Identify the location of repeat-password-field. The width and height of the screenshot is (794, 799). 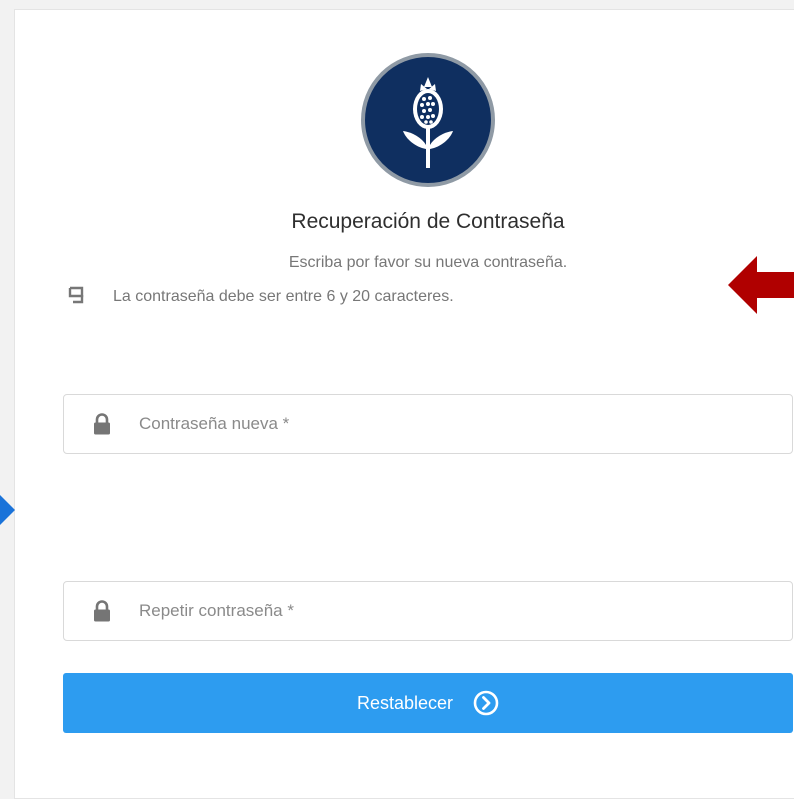
(428, 611).